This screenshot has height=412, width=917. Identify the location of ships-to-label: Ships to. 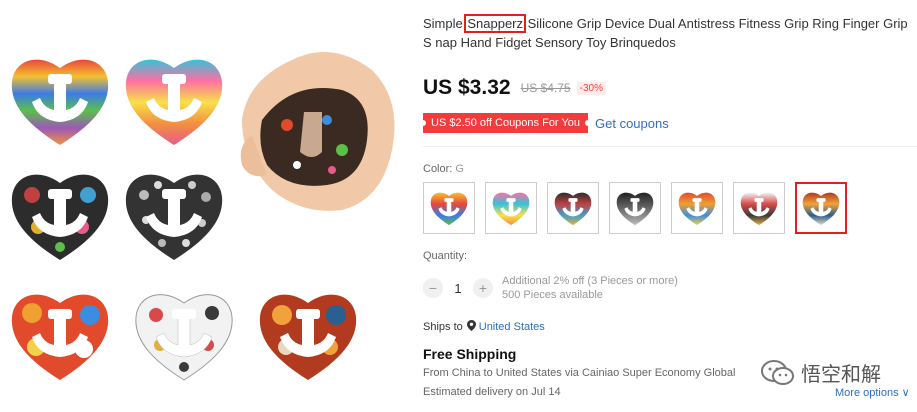
(443, 327).